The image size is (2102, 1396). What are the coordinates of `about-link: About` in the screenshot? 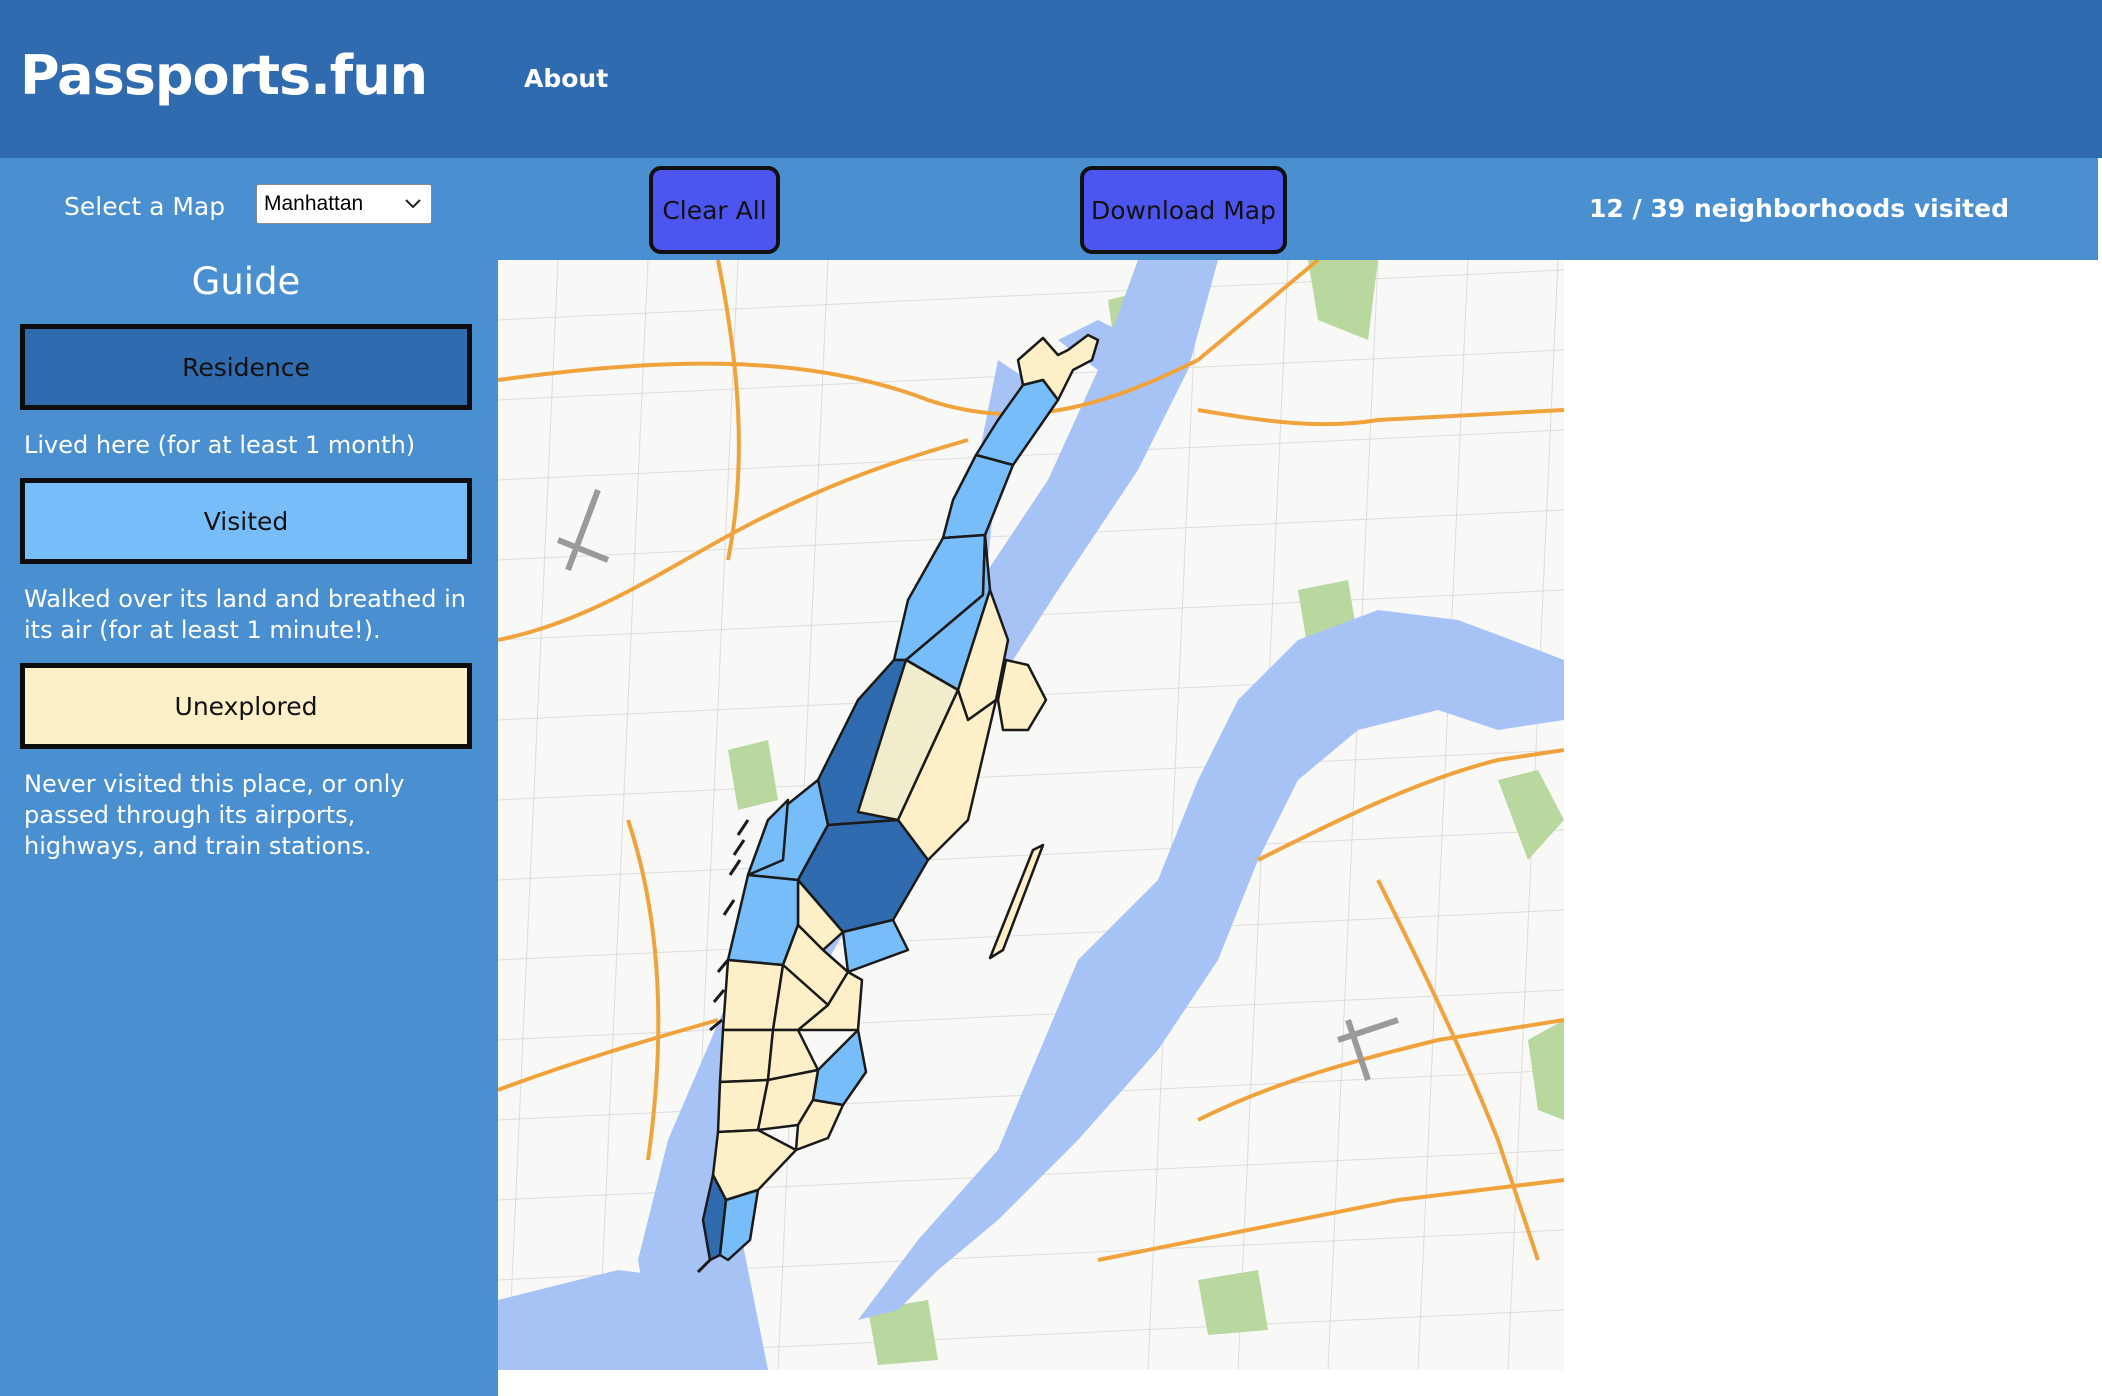 It's located at (566, 78).